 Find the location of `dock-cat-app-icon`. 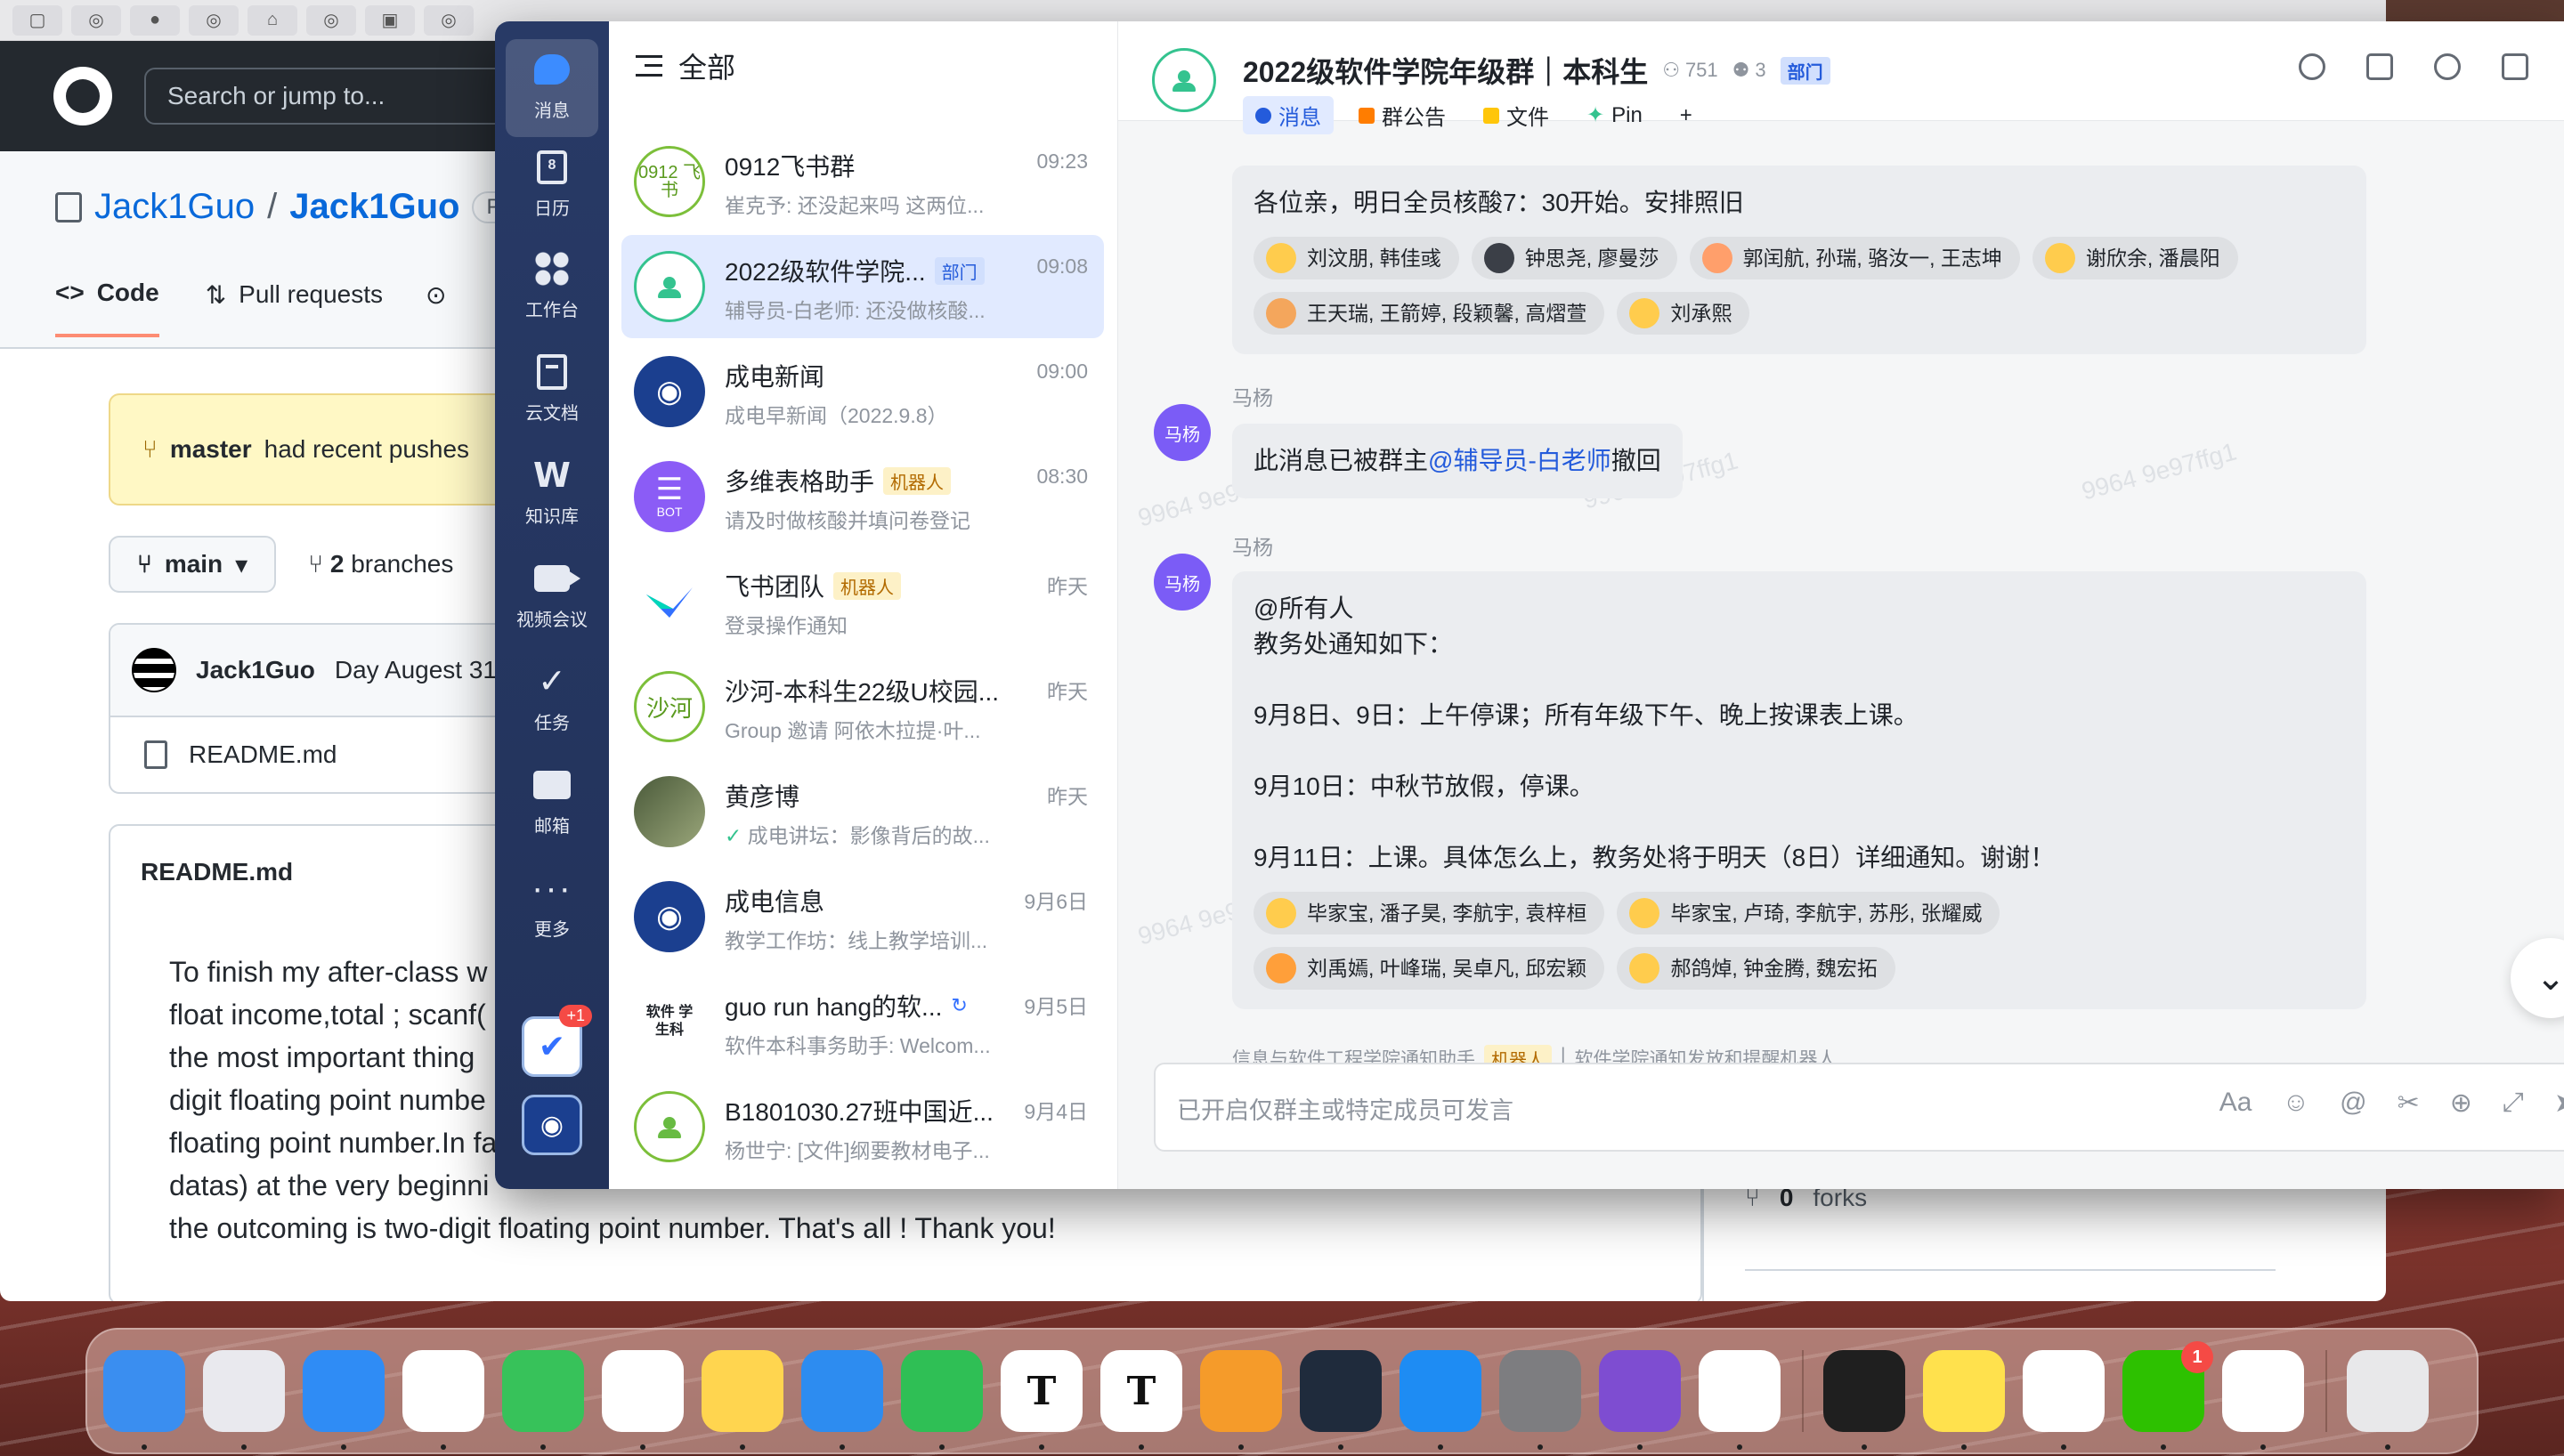

dock-cat-app-icon is located at coordinates (2064, 1400).